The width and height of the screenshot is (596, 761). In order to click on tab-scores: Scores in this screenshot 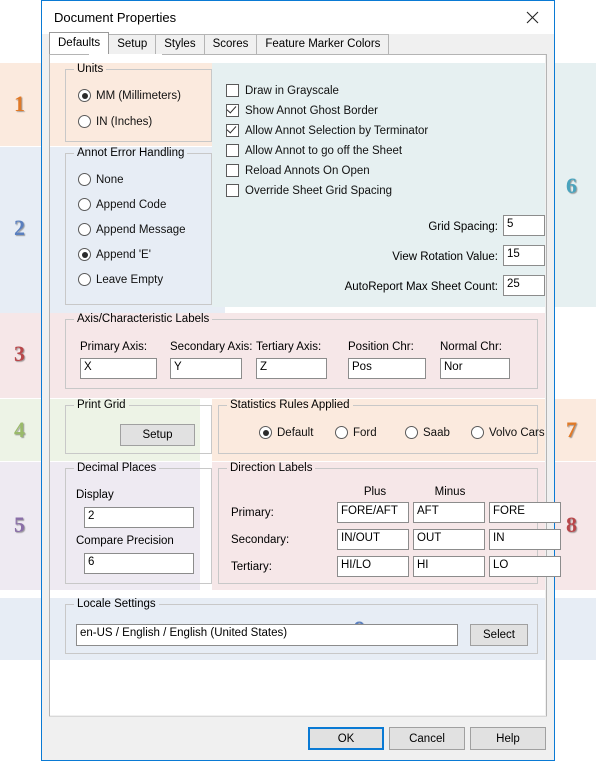, I will do `click(230, 44)`.